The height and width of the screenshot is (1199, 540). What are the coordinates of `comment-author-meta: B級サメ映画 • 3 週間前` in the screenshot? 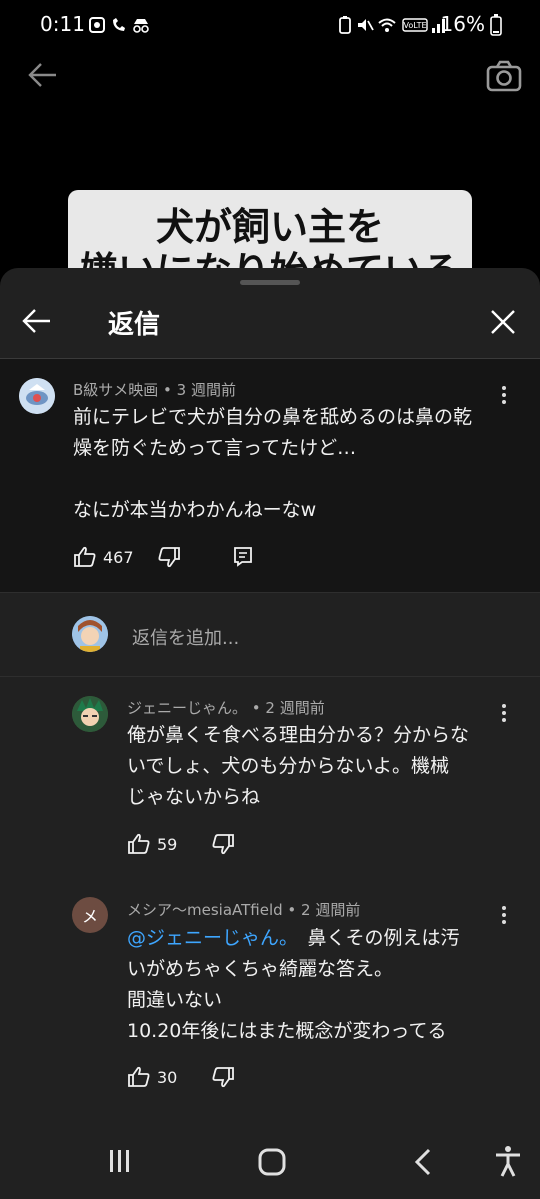 It's located at (154, 389).